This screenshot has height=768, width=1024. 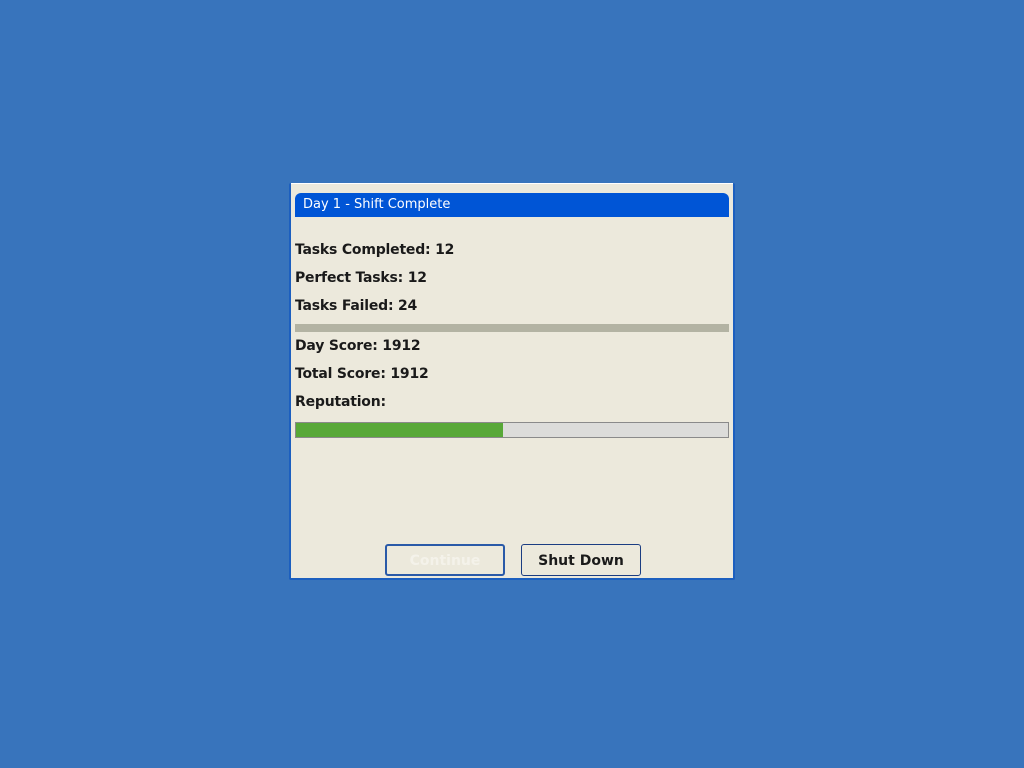 What do you see at coordinates (358, 346) in the screenshot?
I see `day-score-label: Day Score: 1912` at bounding box center [358, 346].